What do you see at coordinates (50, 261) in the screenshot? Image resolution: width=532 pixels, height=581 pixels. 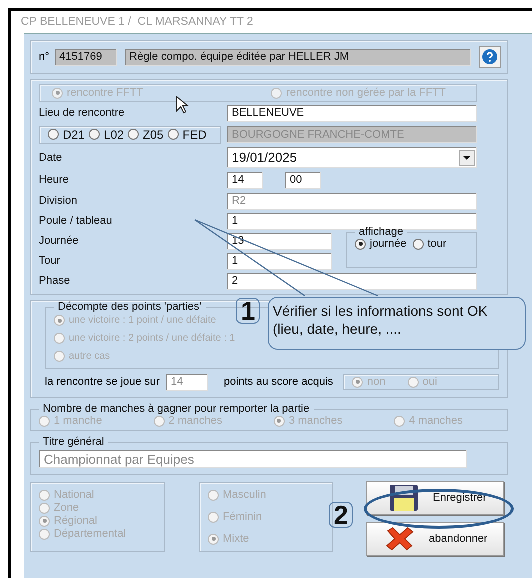 I see `field-label: Tour` at bounding box center [50, 261].